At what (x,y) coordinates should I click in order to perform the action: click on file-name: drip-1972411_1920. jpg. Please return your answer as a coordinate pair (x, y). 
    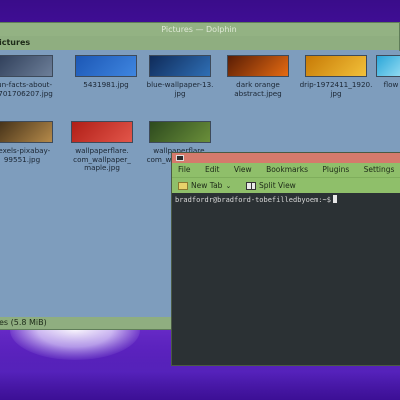
    Looking at the image, I should click on (336, 89).